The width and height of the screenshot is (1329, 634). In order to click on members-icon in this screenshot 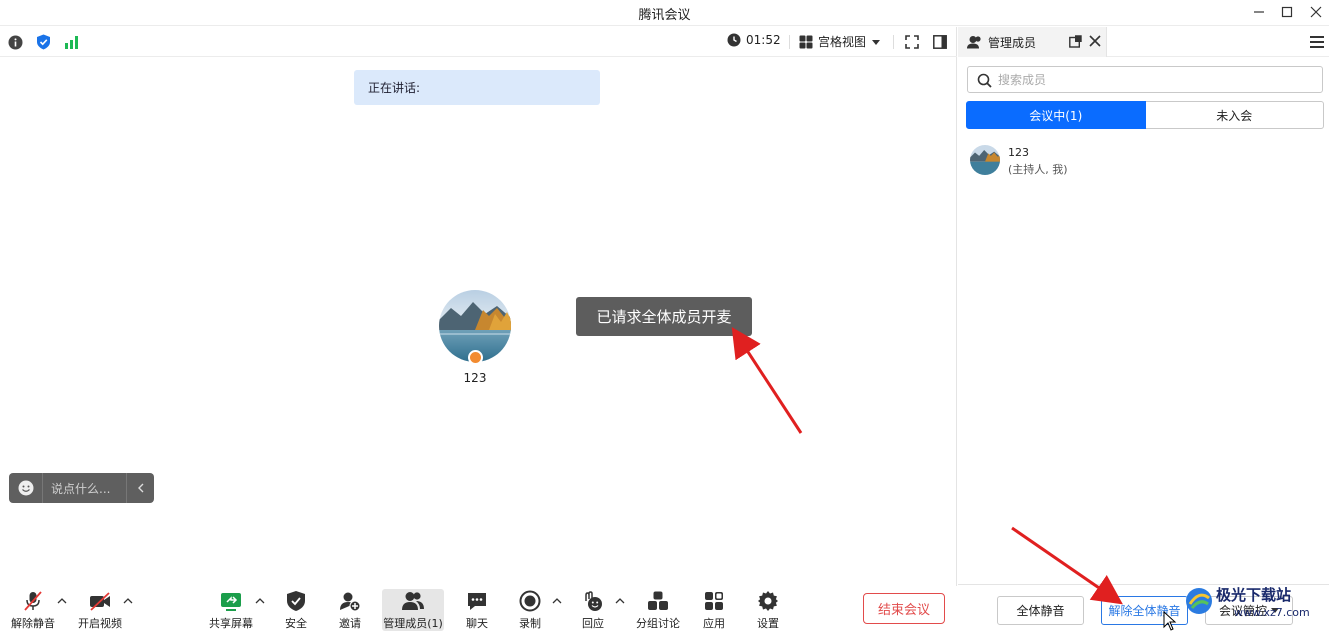, I will do `click(413, 600)`.